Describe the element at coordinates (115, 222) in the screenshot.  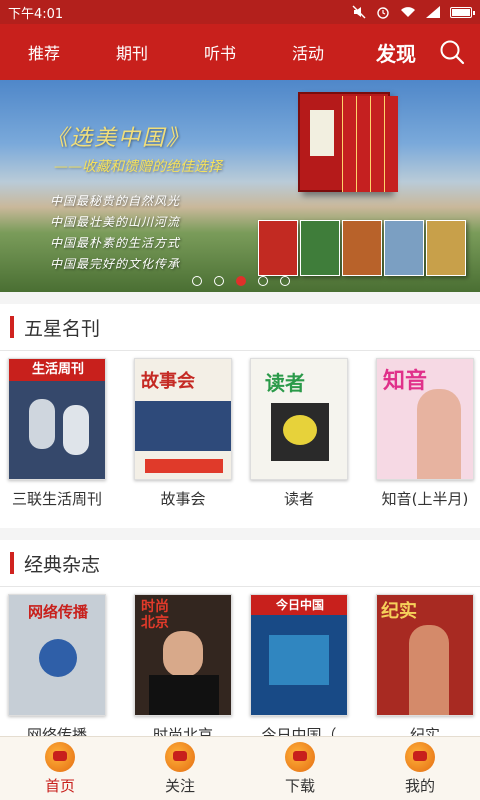
I see `banner-line: 中国最壮美的山川河流` at that location.